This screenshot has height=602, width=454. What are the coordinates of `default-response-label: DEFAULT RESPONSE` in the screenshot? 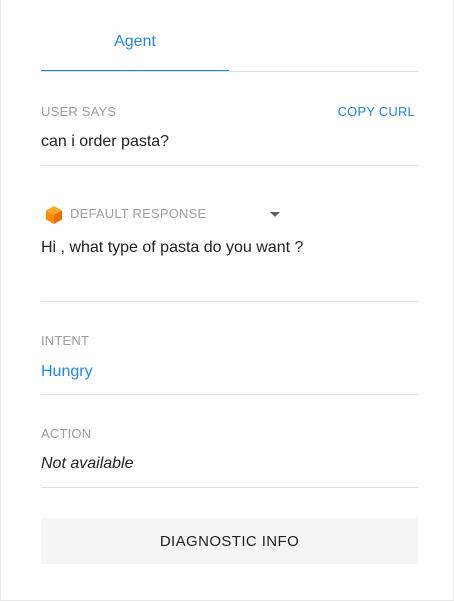 It's located at (138, 213).